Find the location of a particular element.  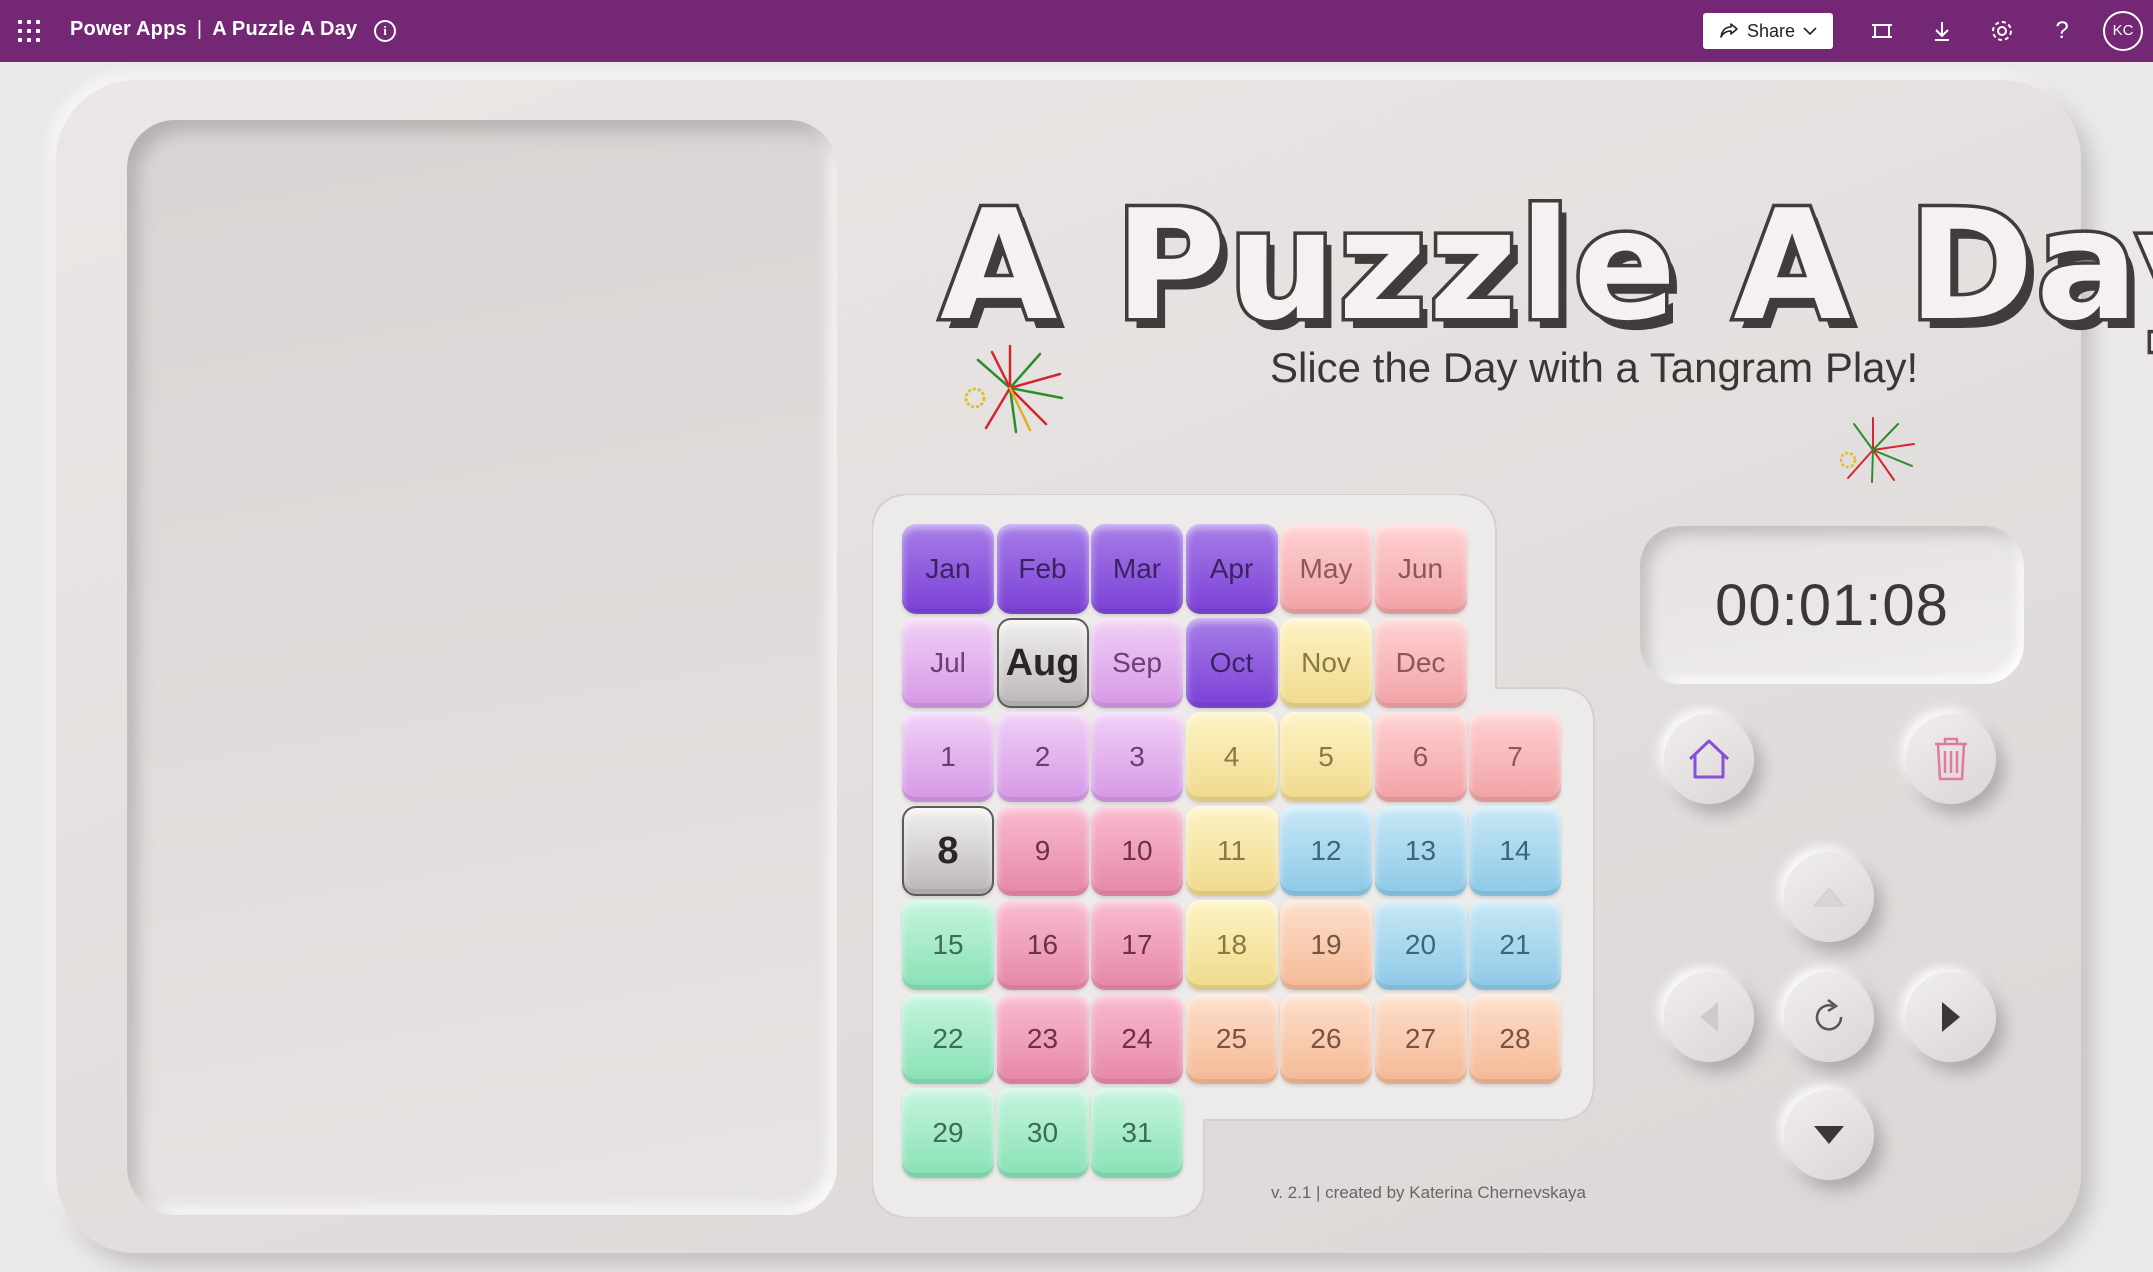

day-cell: 30 is located at coordinates (1042, 1133).